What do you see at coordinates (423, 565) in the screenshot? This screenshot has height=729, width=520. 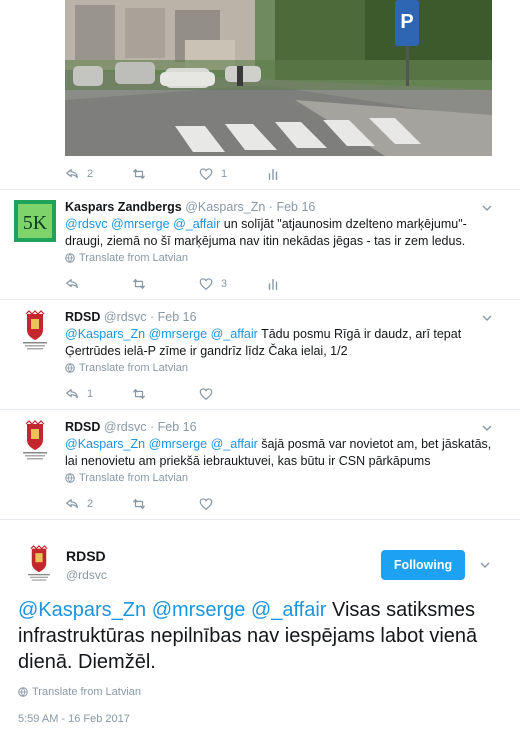 I see `following-button: Following` at bounding box center [423, 565].